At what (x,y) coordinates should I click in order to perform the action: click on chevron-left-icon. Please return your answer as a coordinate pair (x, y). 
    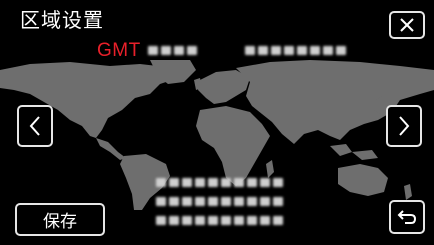
    Looking at the image, I should click on (34, 126).